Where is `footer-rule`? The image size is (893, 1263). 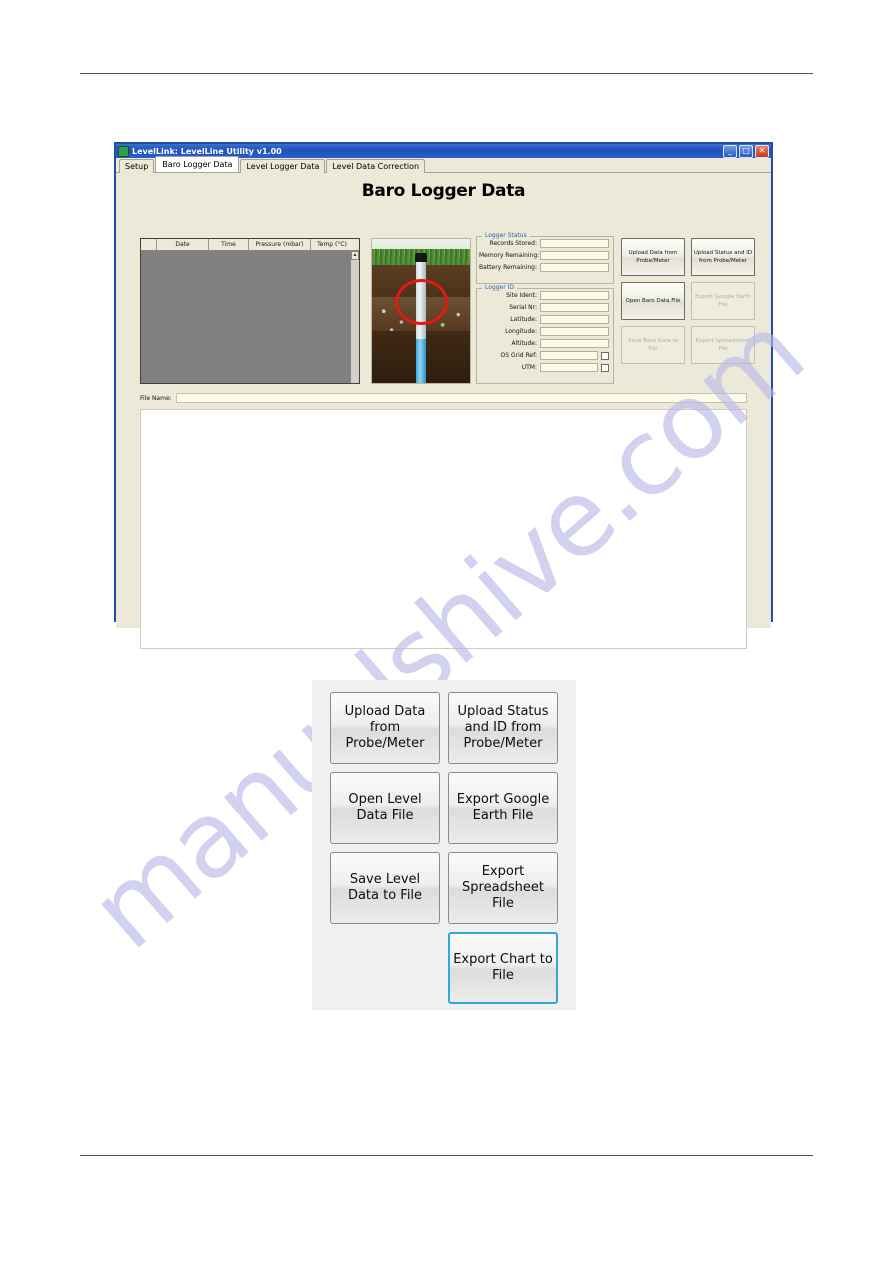
footer-rule is located at coordinates (446, 1155).